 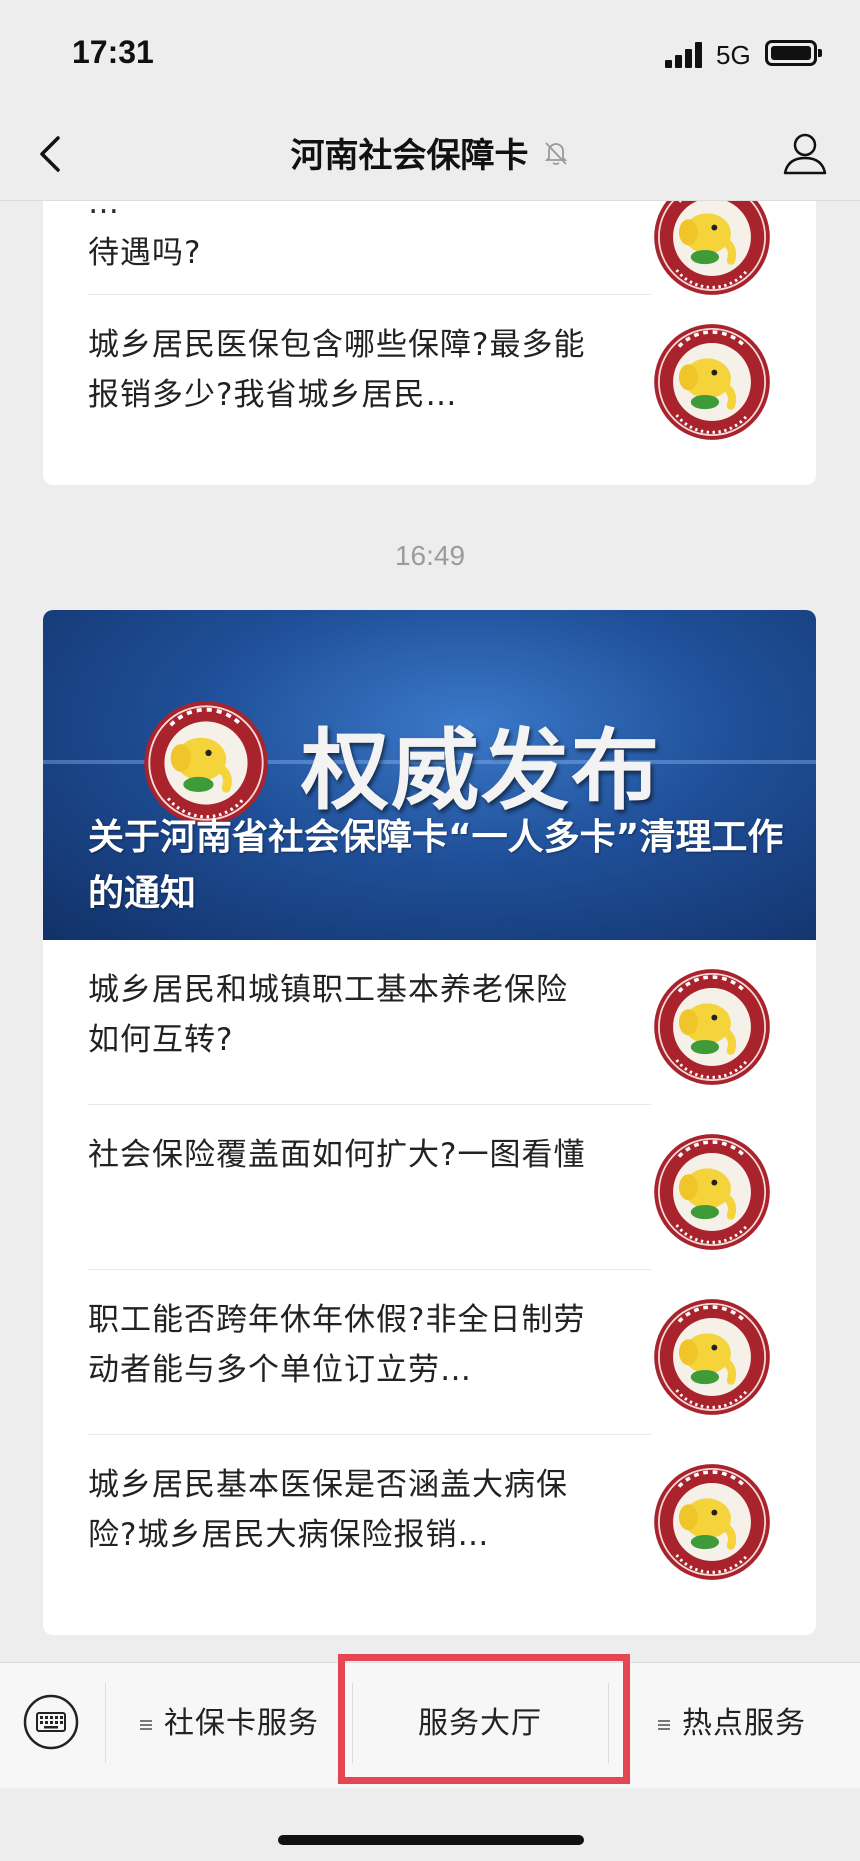 I want to click on article-title: 社会保险覆盖面如何扩大?一图看懂, so click(x=337, y=1155).